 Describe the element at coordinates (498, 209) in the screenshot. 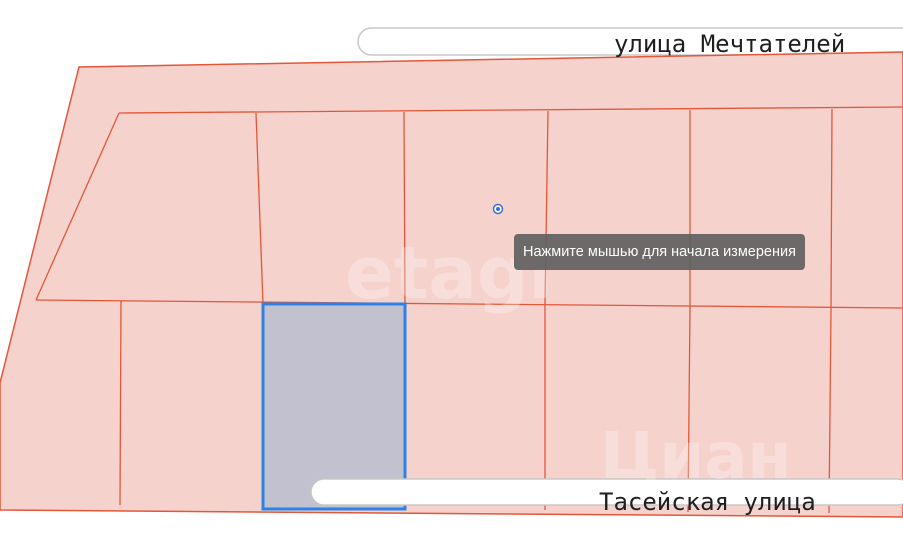

I see `cursor-marker-icon` at that location.